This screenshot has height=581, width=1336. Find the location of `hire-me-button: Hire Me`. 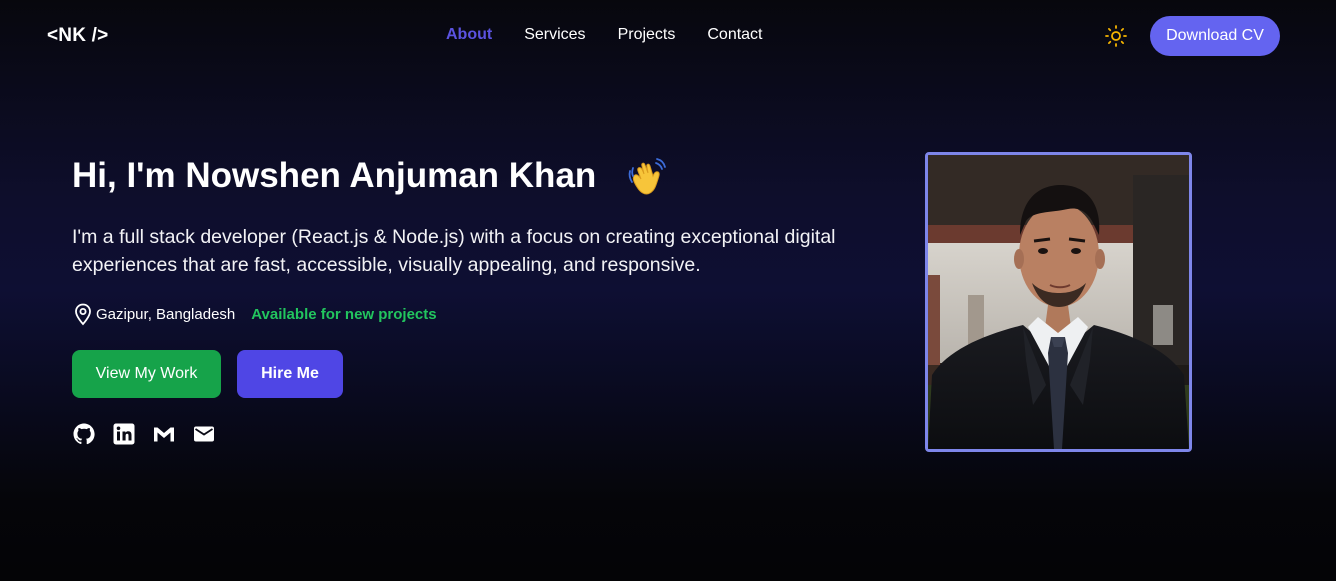

hire-me-button: Hire Me is located at coordinates (290, 374).